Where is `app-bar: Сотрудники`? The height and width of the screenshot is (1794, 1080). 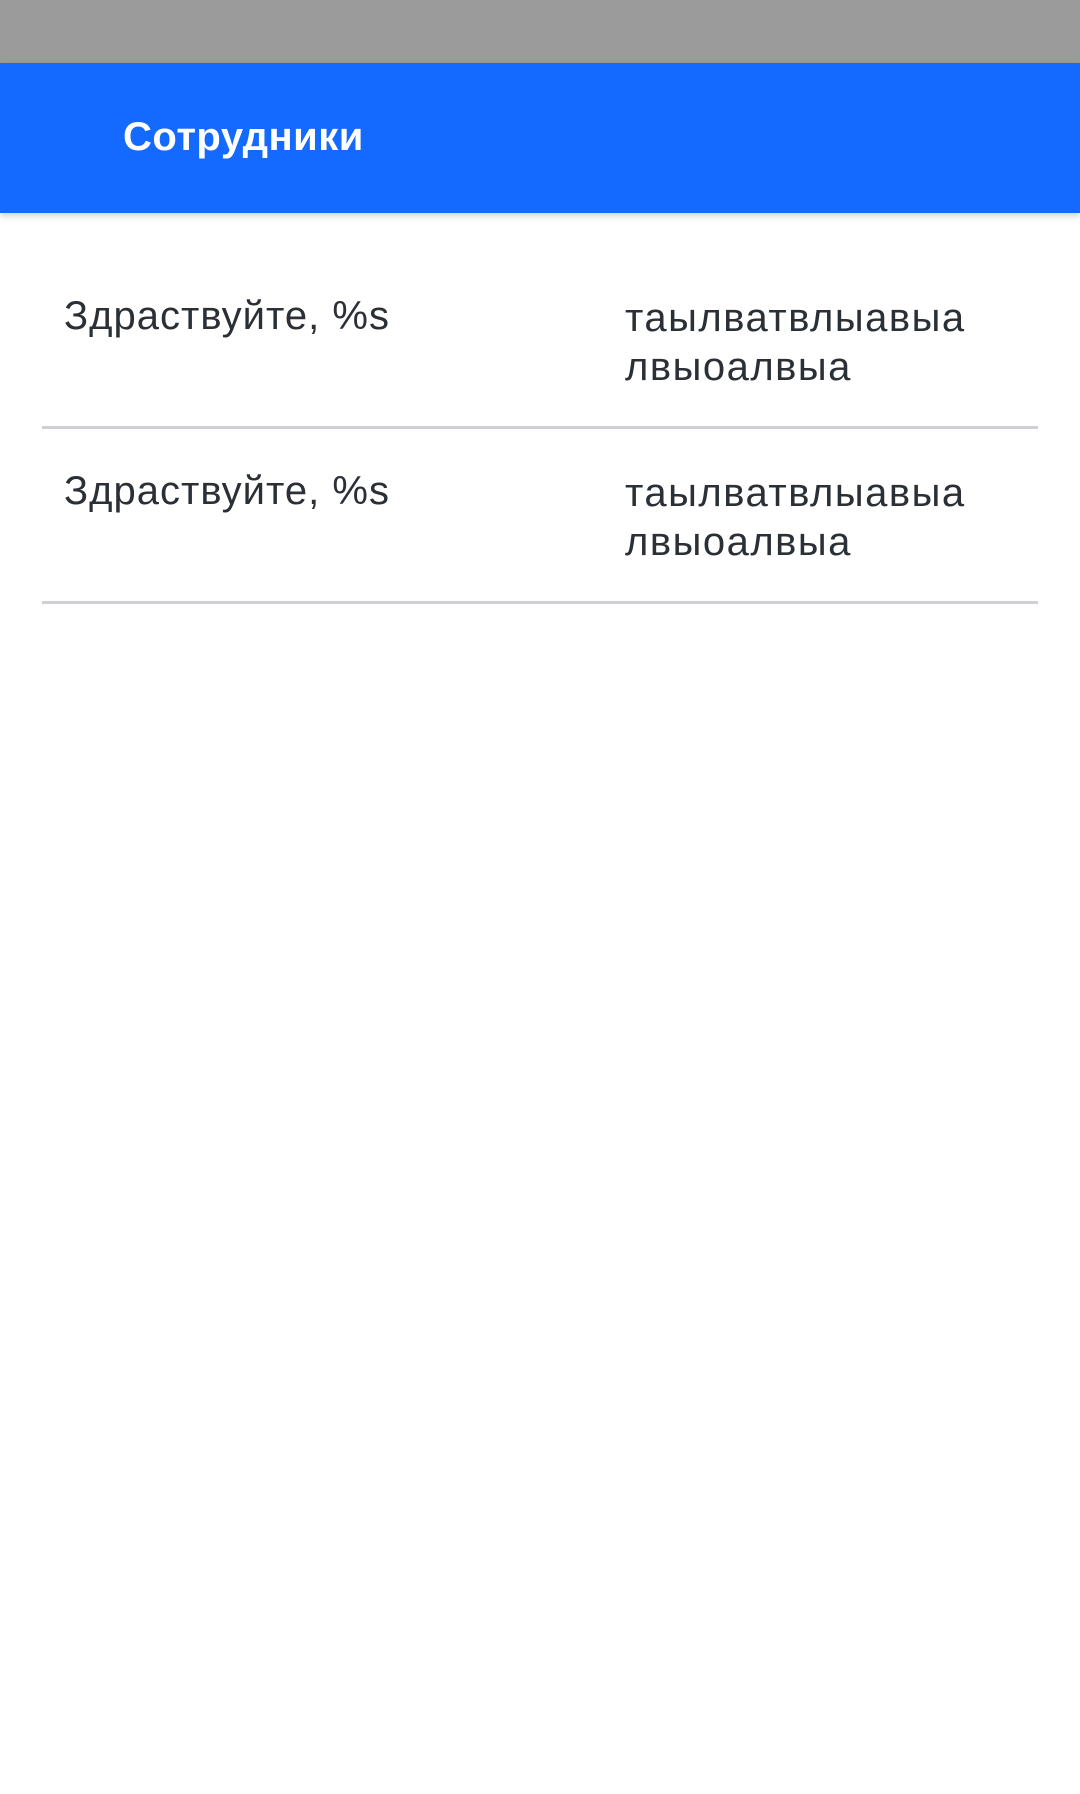
app-bar: Сотрудники is located at coordinates (540, 138).